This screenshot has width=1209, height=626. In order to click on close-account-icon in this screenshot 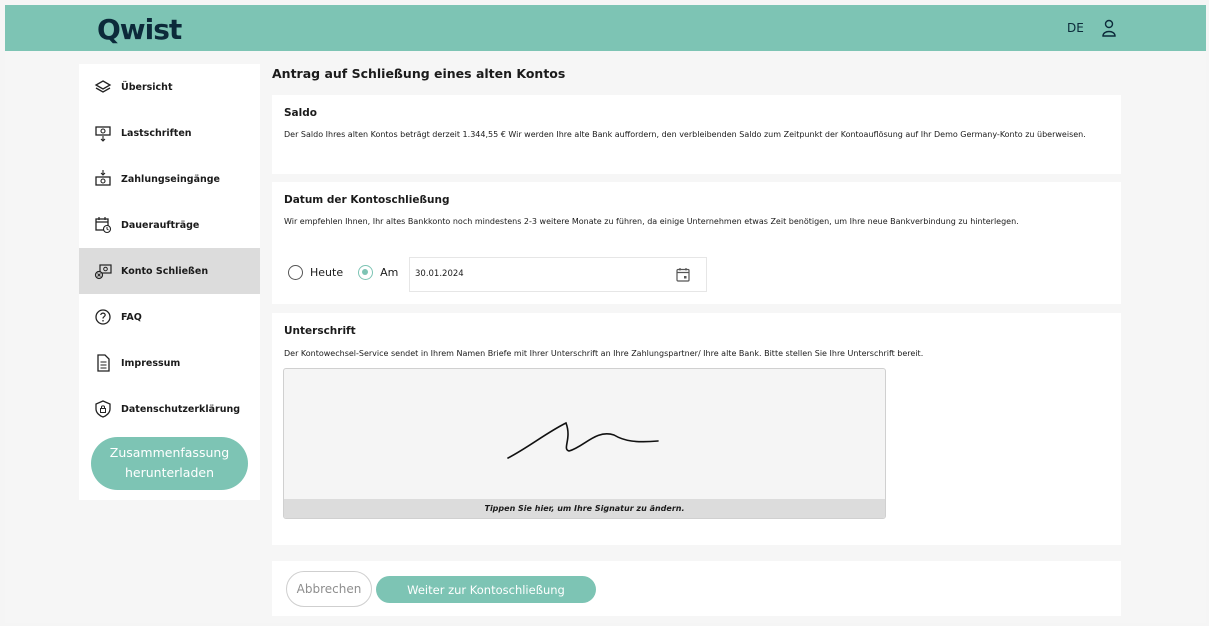, I will do `click(103, 272)`.